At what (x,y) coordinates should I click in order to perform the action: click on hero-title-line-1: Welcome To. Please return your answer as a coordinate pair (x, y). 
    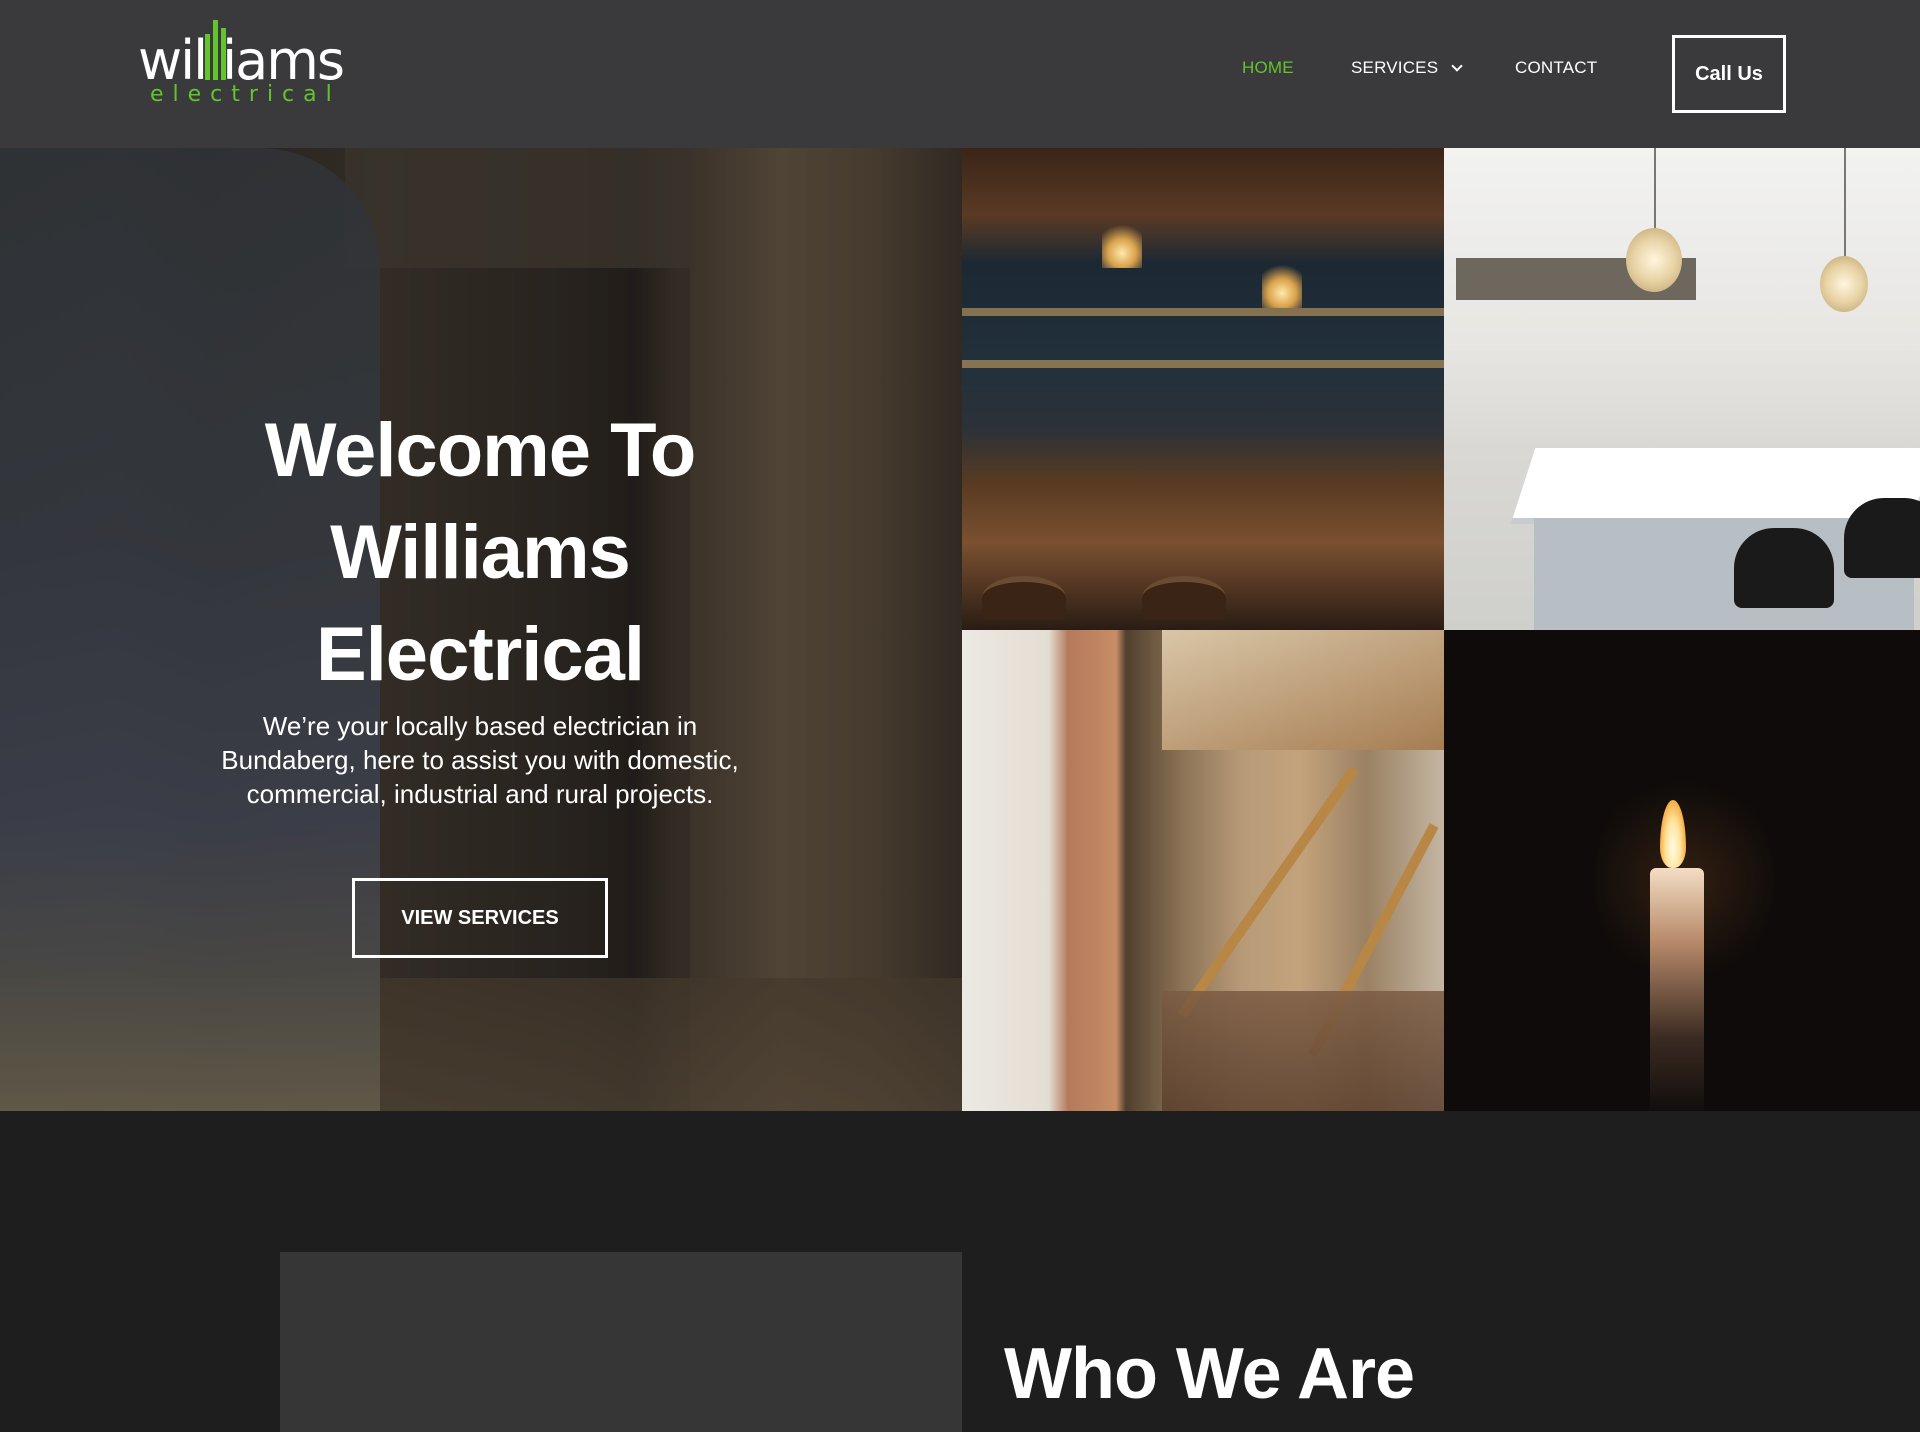
    Looking at the image, I should click on (480, 450).